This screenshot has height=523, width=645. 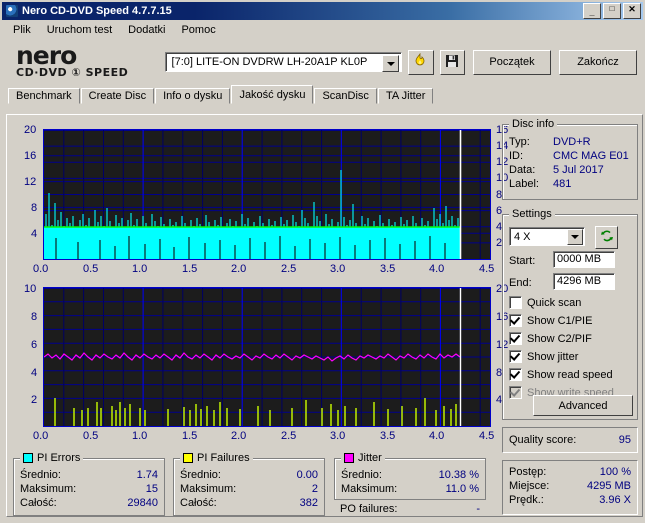 I want to click on show-c1-pie-label: Show C1/PIE, so click(x=560, y=320).